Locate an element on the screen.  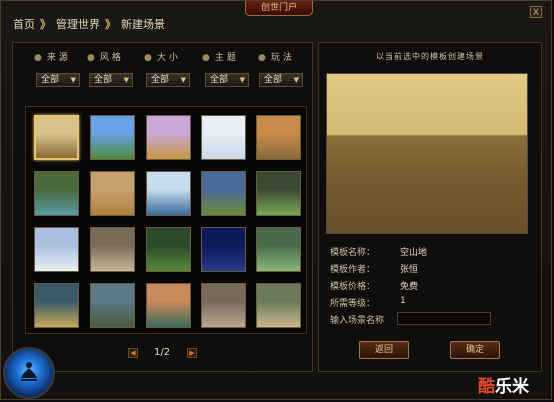
template-name-value: 空山地 is located at coordinates (414, 253).